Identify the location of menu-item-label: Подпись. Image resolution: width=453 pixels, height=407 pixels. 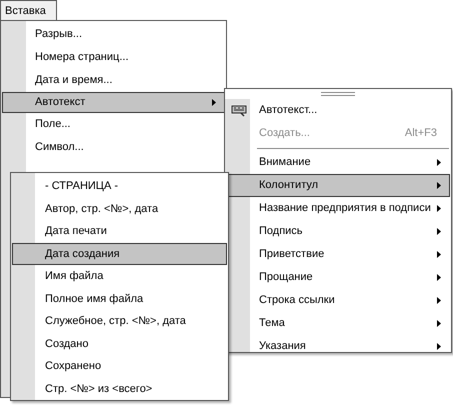
(281, 232).